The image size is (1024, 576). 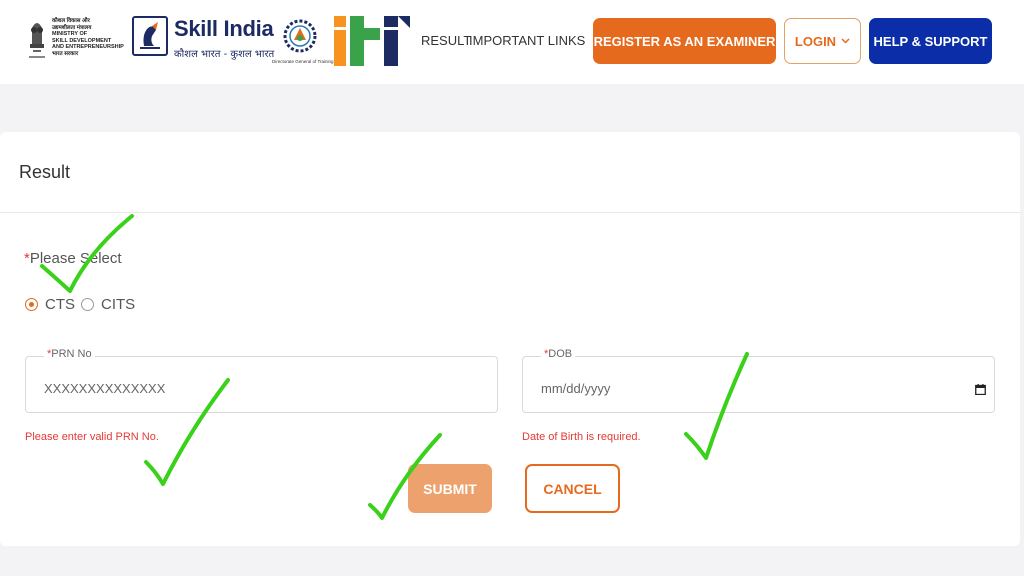 What do you see at coordinates (261, 380) in the screenshot?
I see `prn-field: *PRN No` at bounding box center [261, 380].